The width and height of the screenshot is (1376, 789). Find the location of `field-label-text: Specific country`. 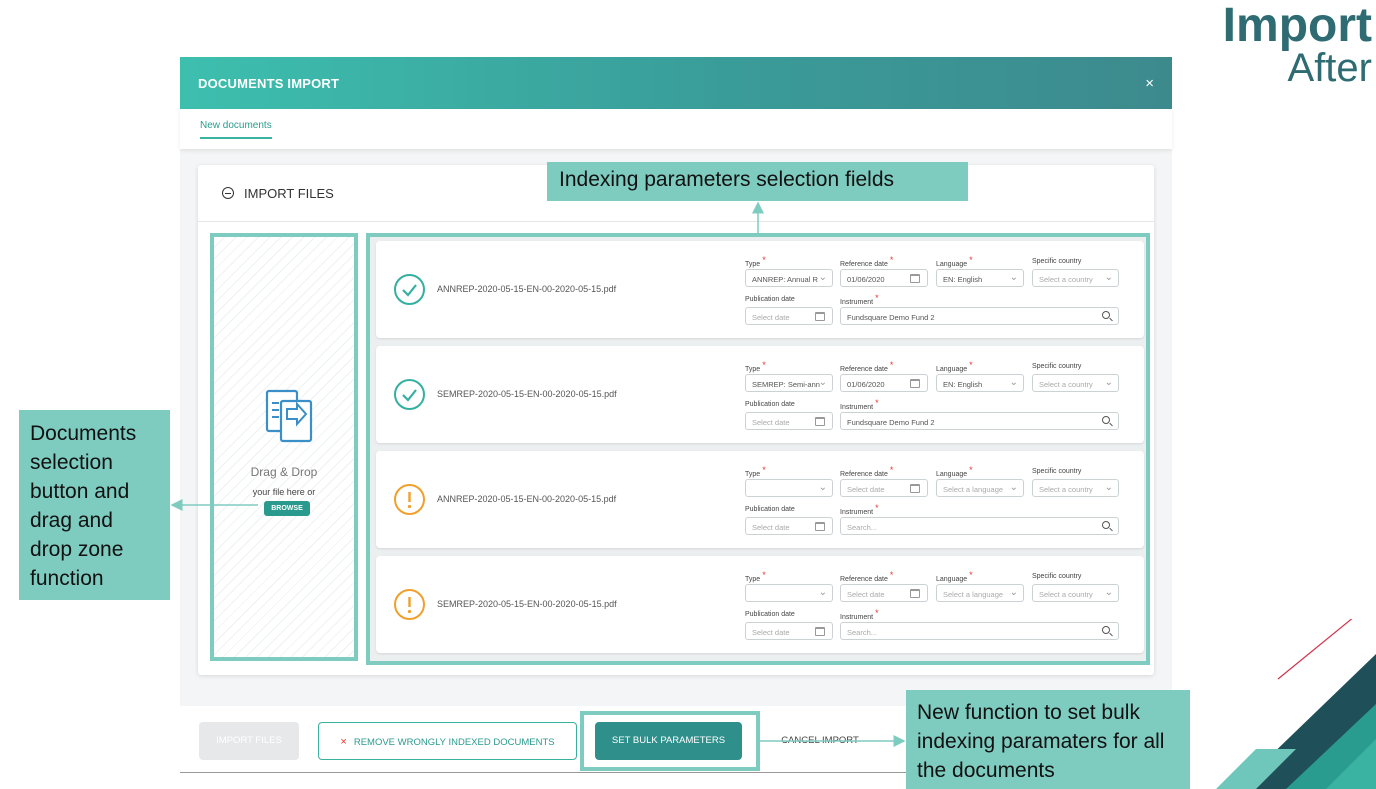

field-label-text: Specific country is located at coordinates (1057, 366).